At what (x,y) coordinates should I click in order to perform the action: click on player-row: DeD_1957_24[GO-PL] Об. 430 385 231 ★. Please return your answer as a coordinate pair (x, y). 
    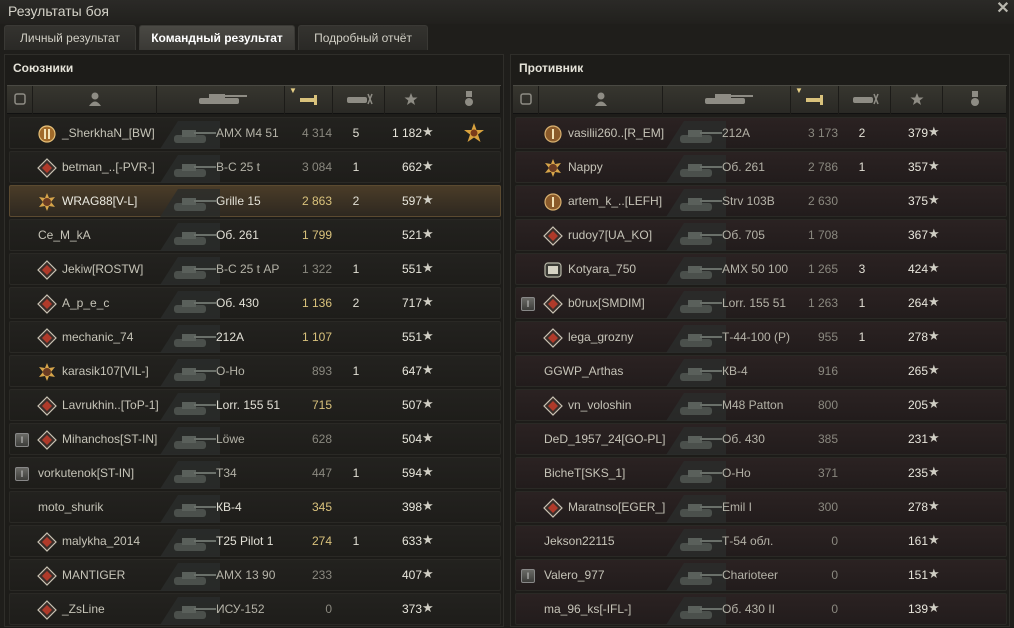
    Looking at the image, I should click on (761, 439).